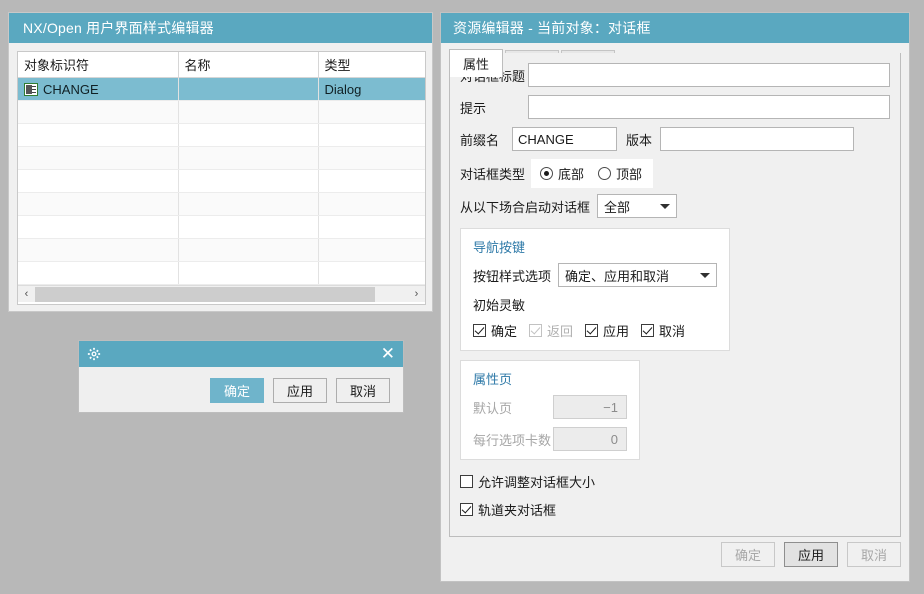  I want to click on close-icon: ✕, so click(388, 354).